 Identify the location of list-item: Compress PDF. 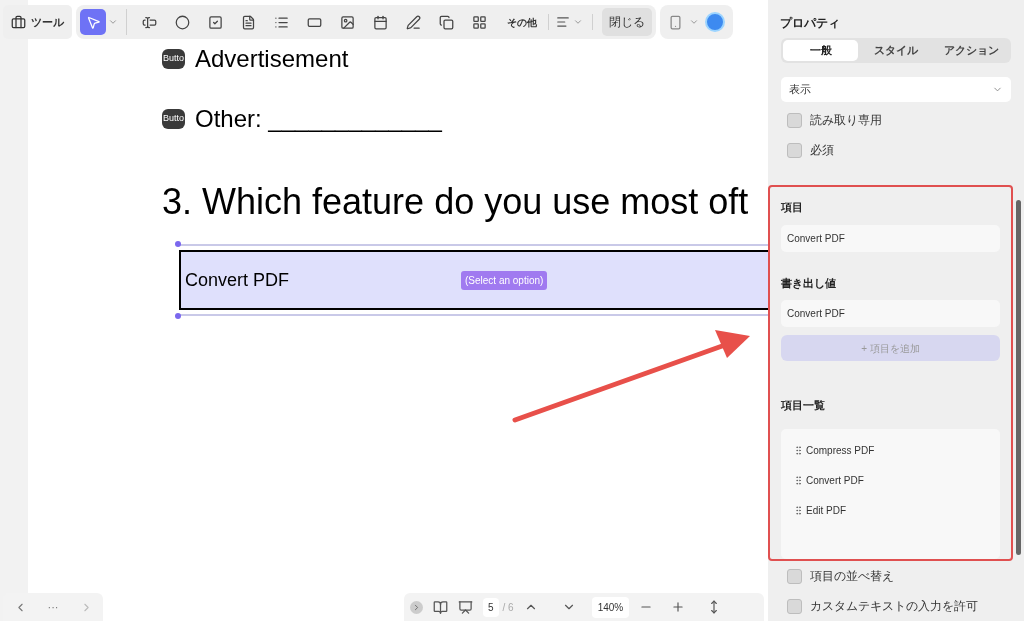
(896, 450).